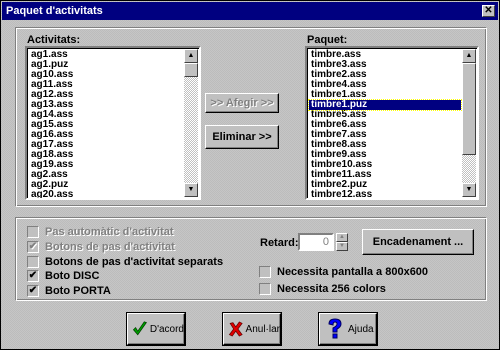  Describe the element at coordinates (262, 329) in the screenshot. I see `cancel-label: Anul·lar` at that location.